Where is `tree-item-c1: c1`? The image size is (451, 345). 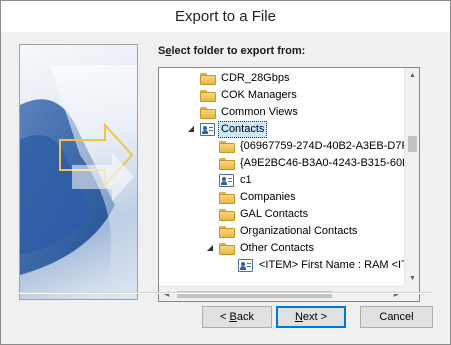 tree-item-c1: c1 is located at coordinates (282, 180).